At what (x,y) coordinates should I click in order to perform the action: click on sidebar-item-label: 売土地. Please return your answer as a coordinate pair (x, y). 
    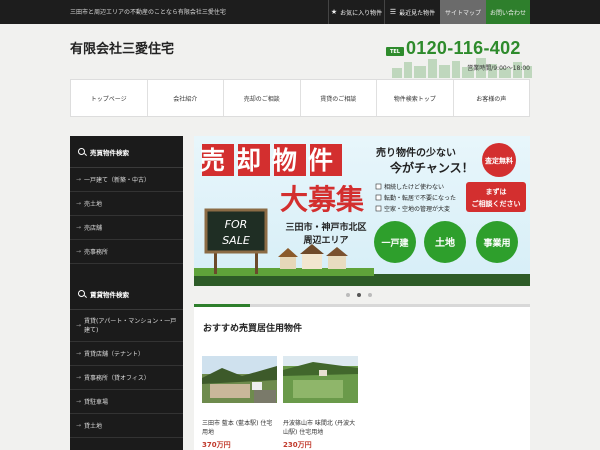
    Looking at the image, I should click on (93, 204).